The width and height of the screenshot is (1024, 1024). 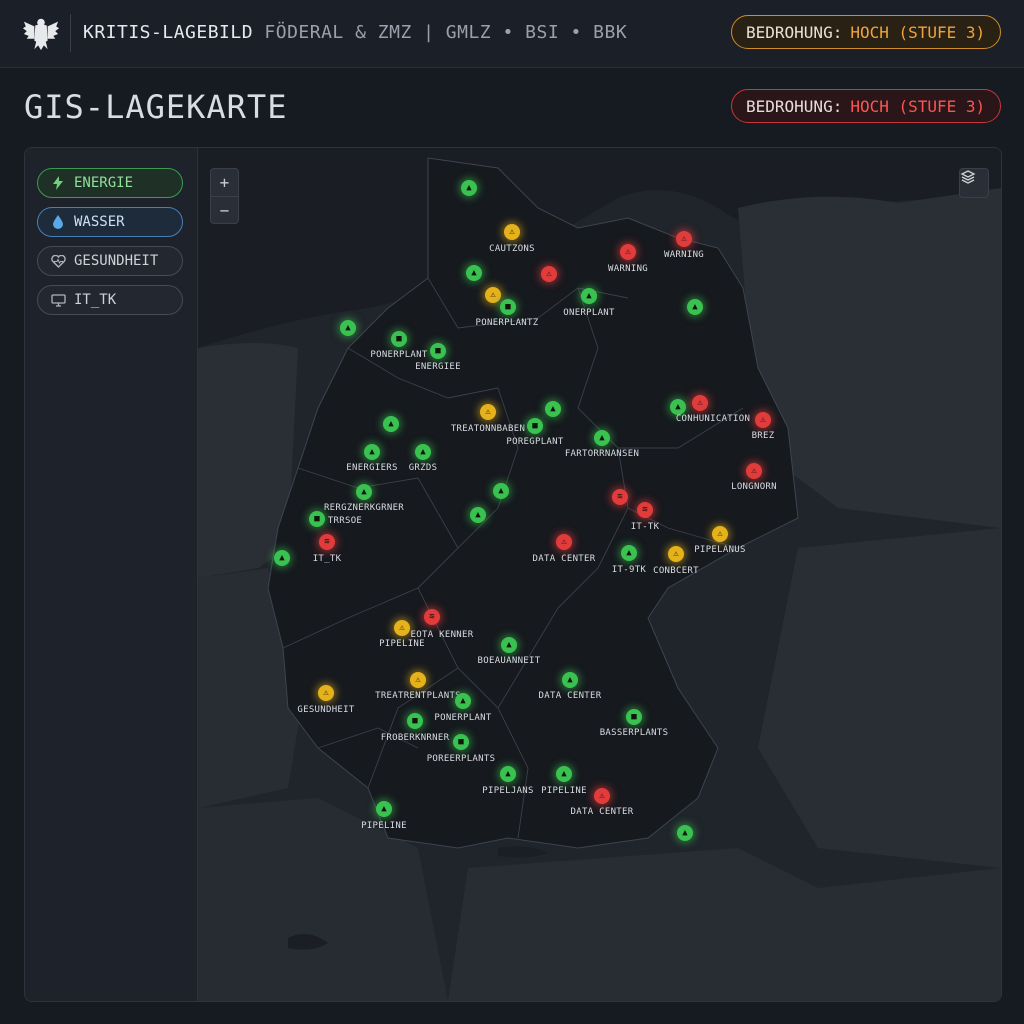 What do you see at coordinates (224, 183) in the screenshot?
I see `zoom-in-button: +` at bounding box center [224, 183].